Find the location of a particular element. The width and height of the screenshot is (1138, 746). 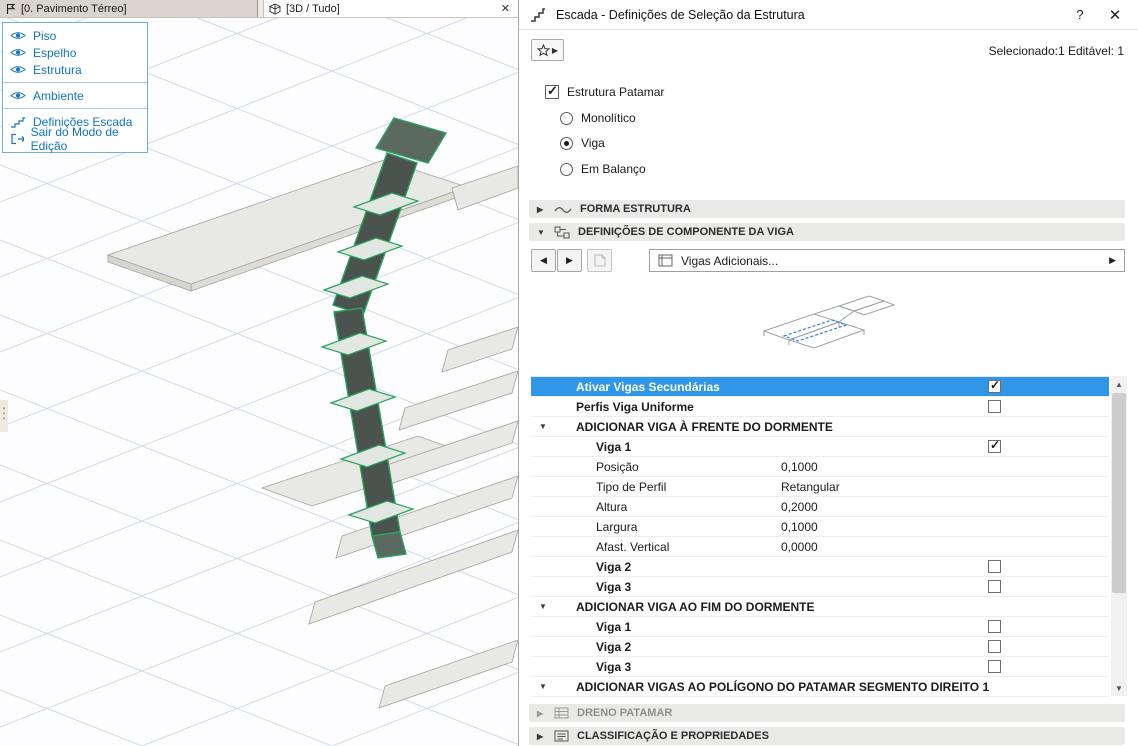

section-classificacao: ▶ CLASSIFICAÇÃO E PROPRIEDADES is located at coordinates (827, 736).